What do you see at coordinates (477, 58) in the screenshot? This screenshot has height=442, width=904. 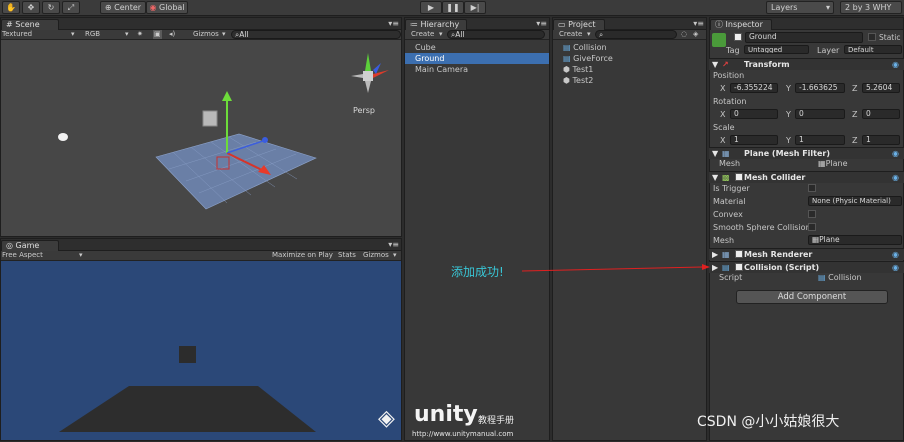 I see `hierarchy-item-selected: Ground` at bounding box center [477, 58].